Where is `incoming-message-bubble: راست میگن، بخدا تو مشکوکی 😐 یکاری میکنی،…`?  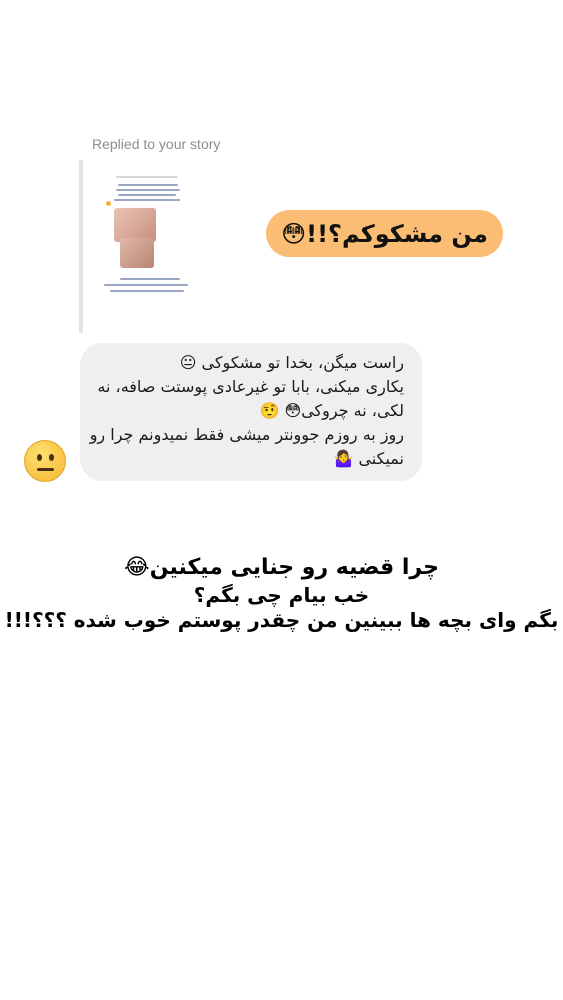 incoming-message-bubble: راست میگن، بخدا تو مشکوکی 😐 یکاری میکنی،… is located at coordinates (251, 412).